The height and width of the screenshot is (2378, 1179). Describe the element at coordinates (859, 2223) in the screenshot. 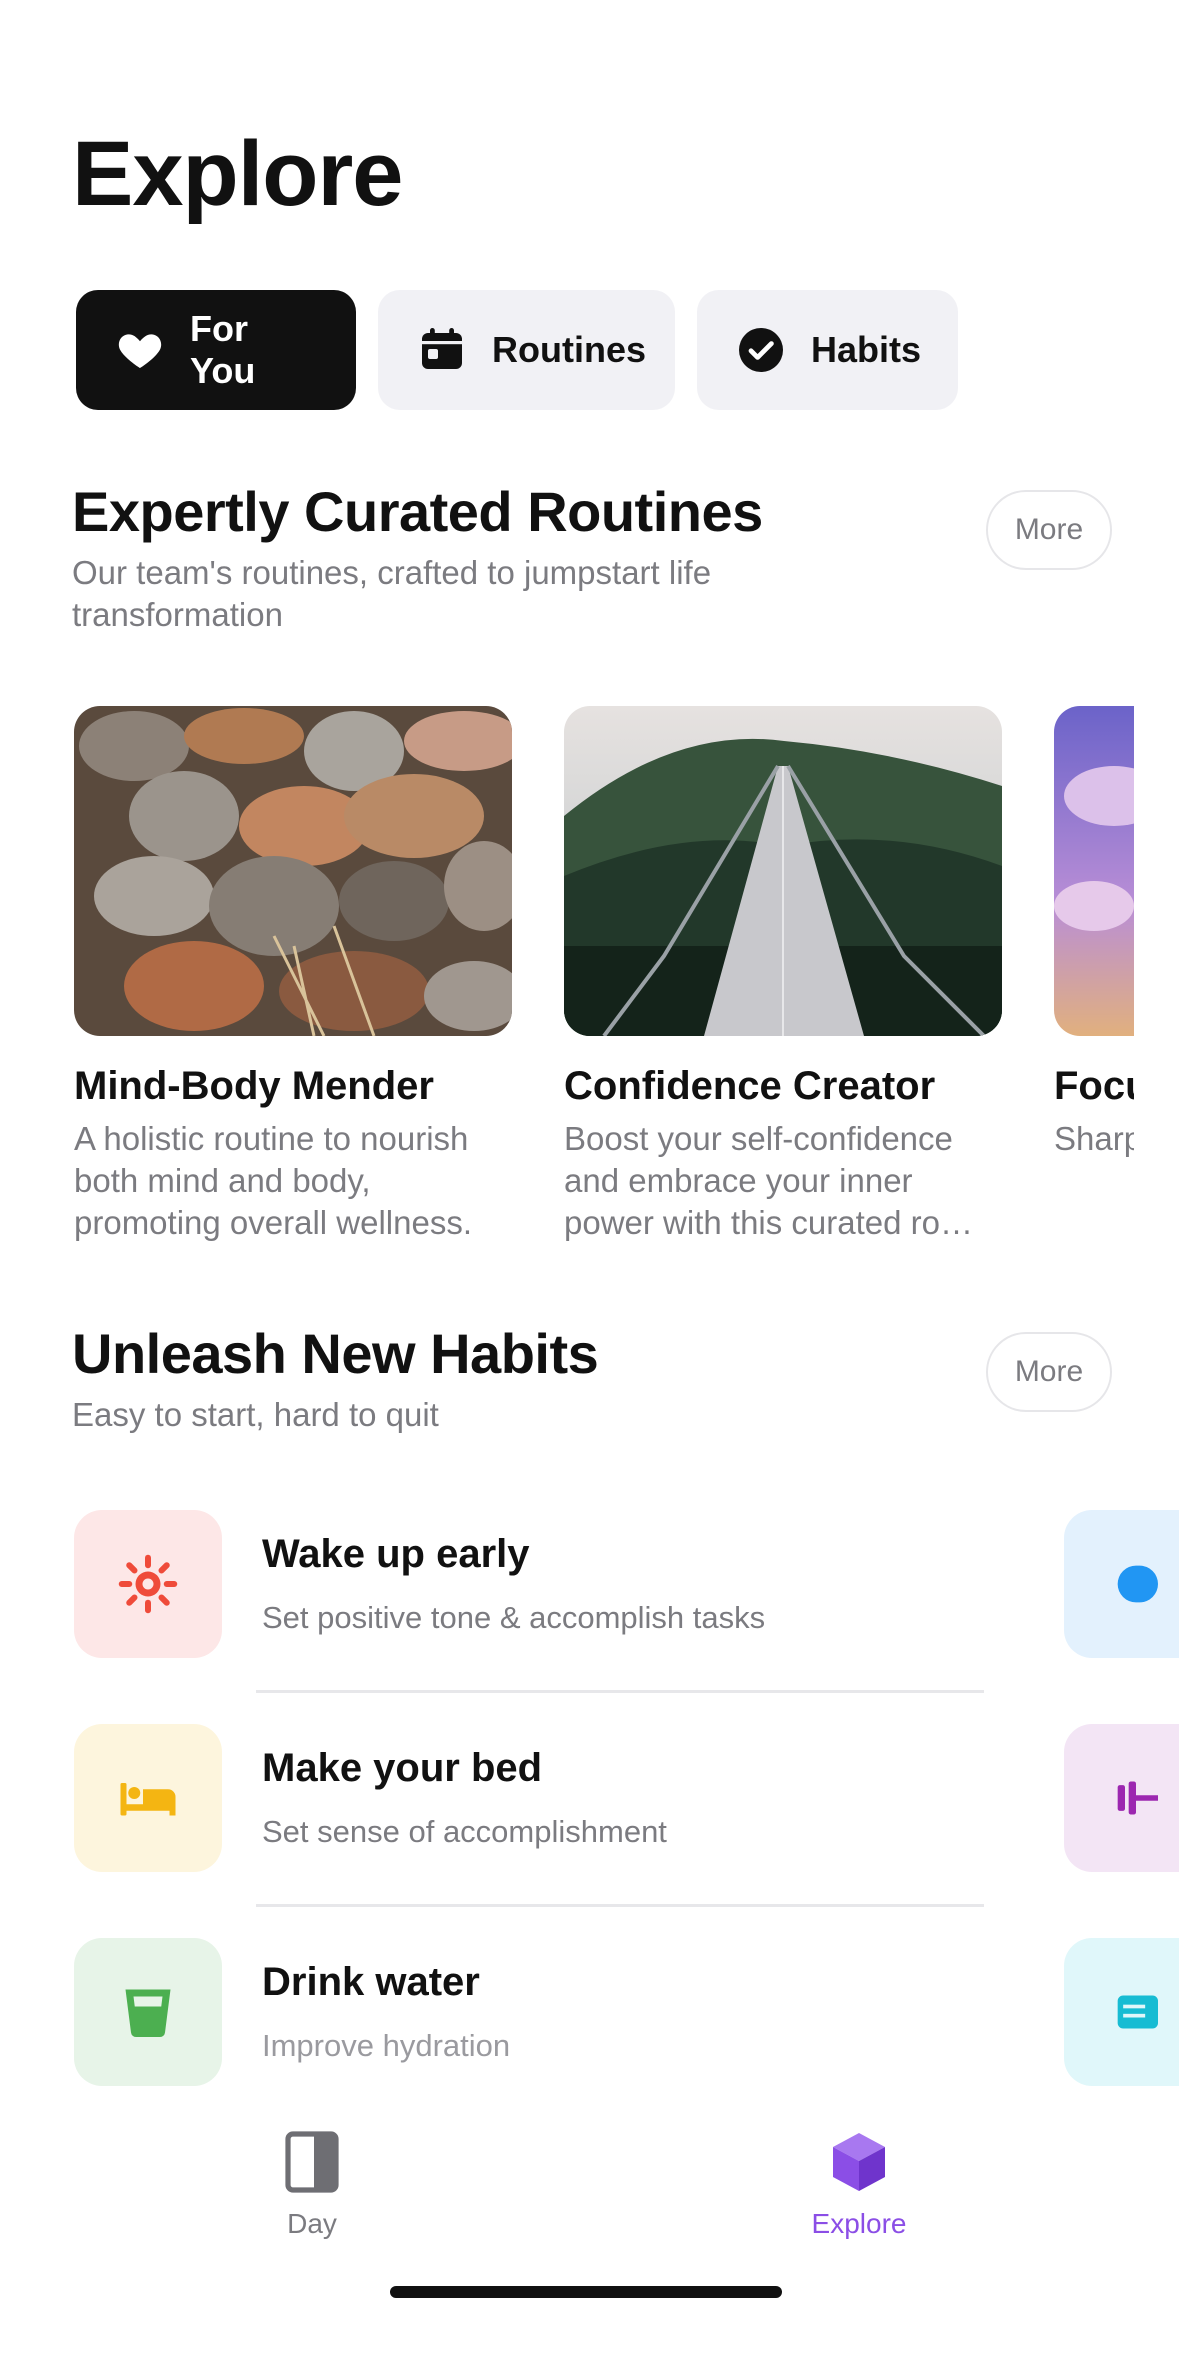

I see `tabbar-label: Explore` at that location.